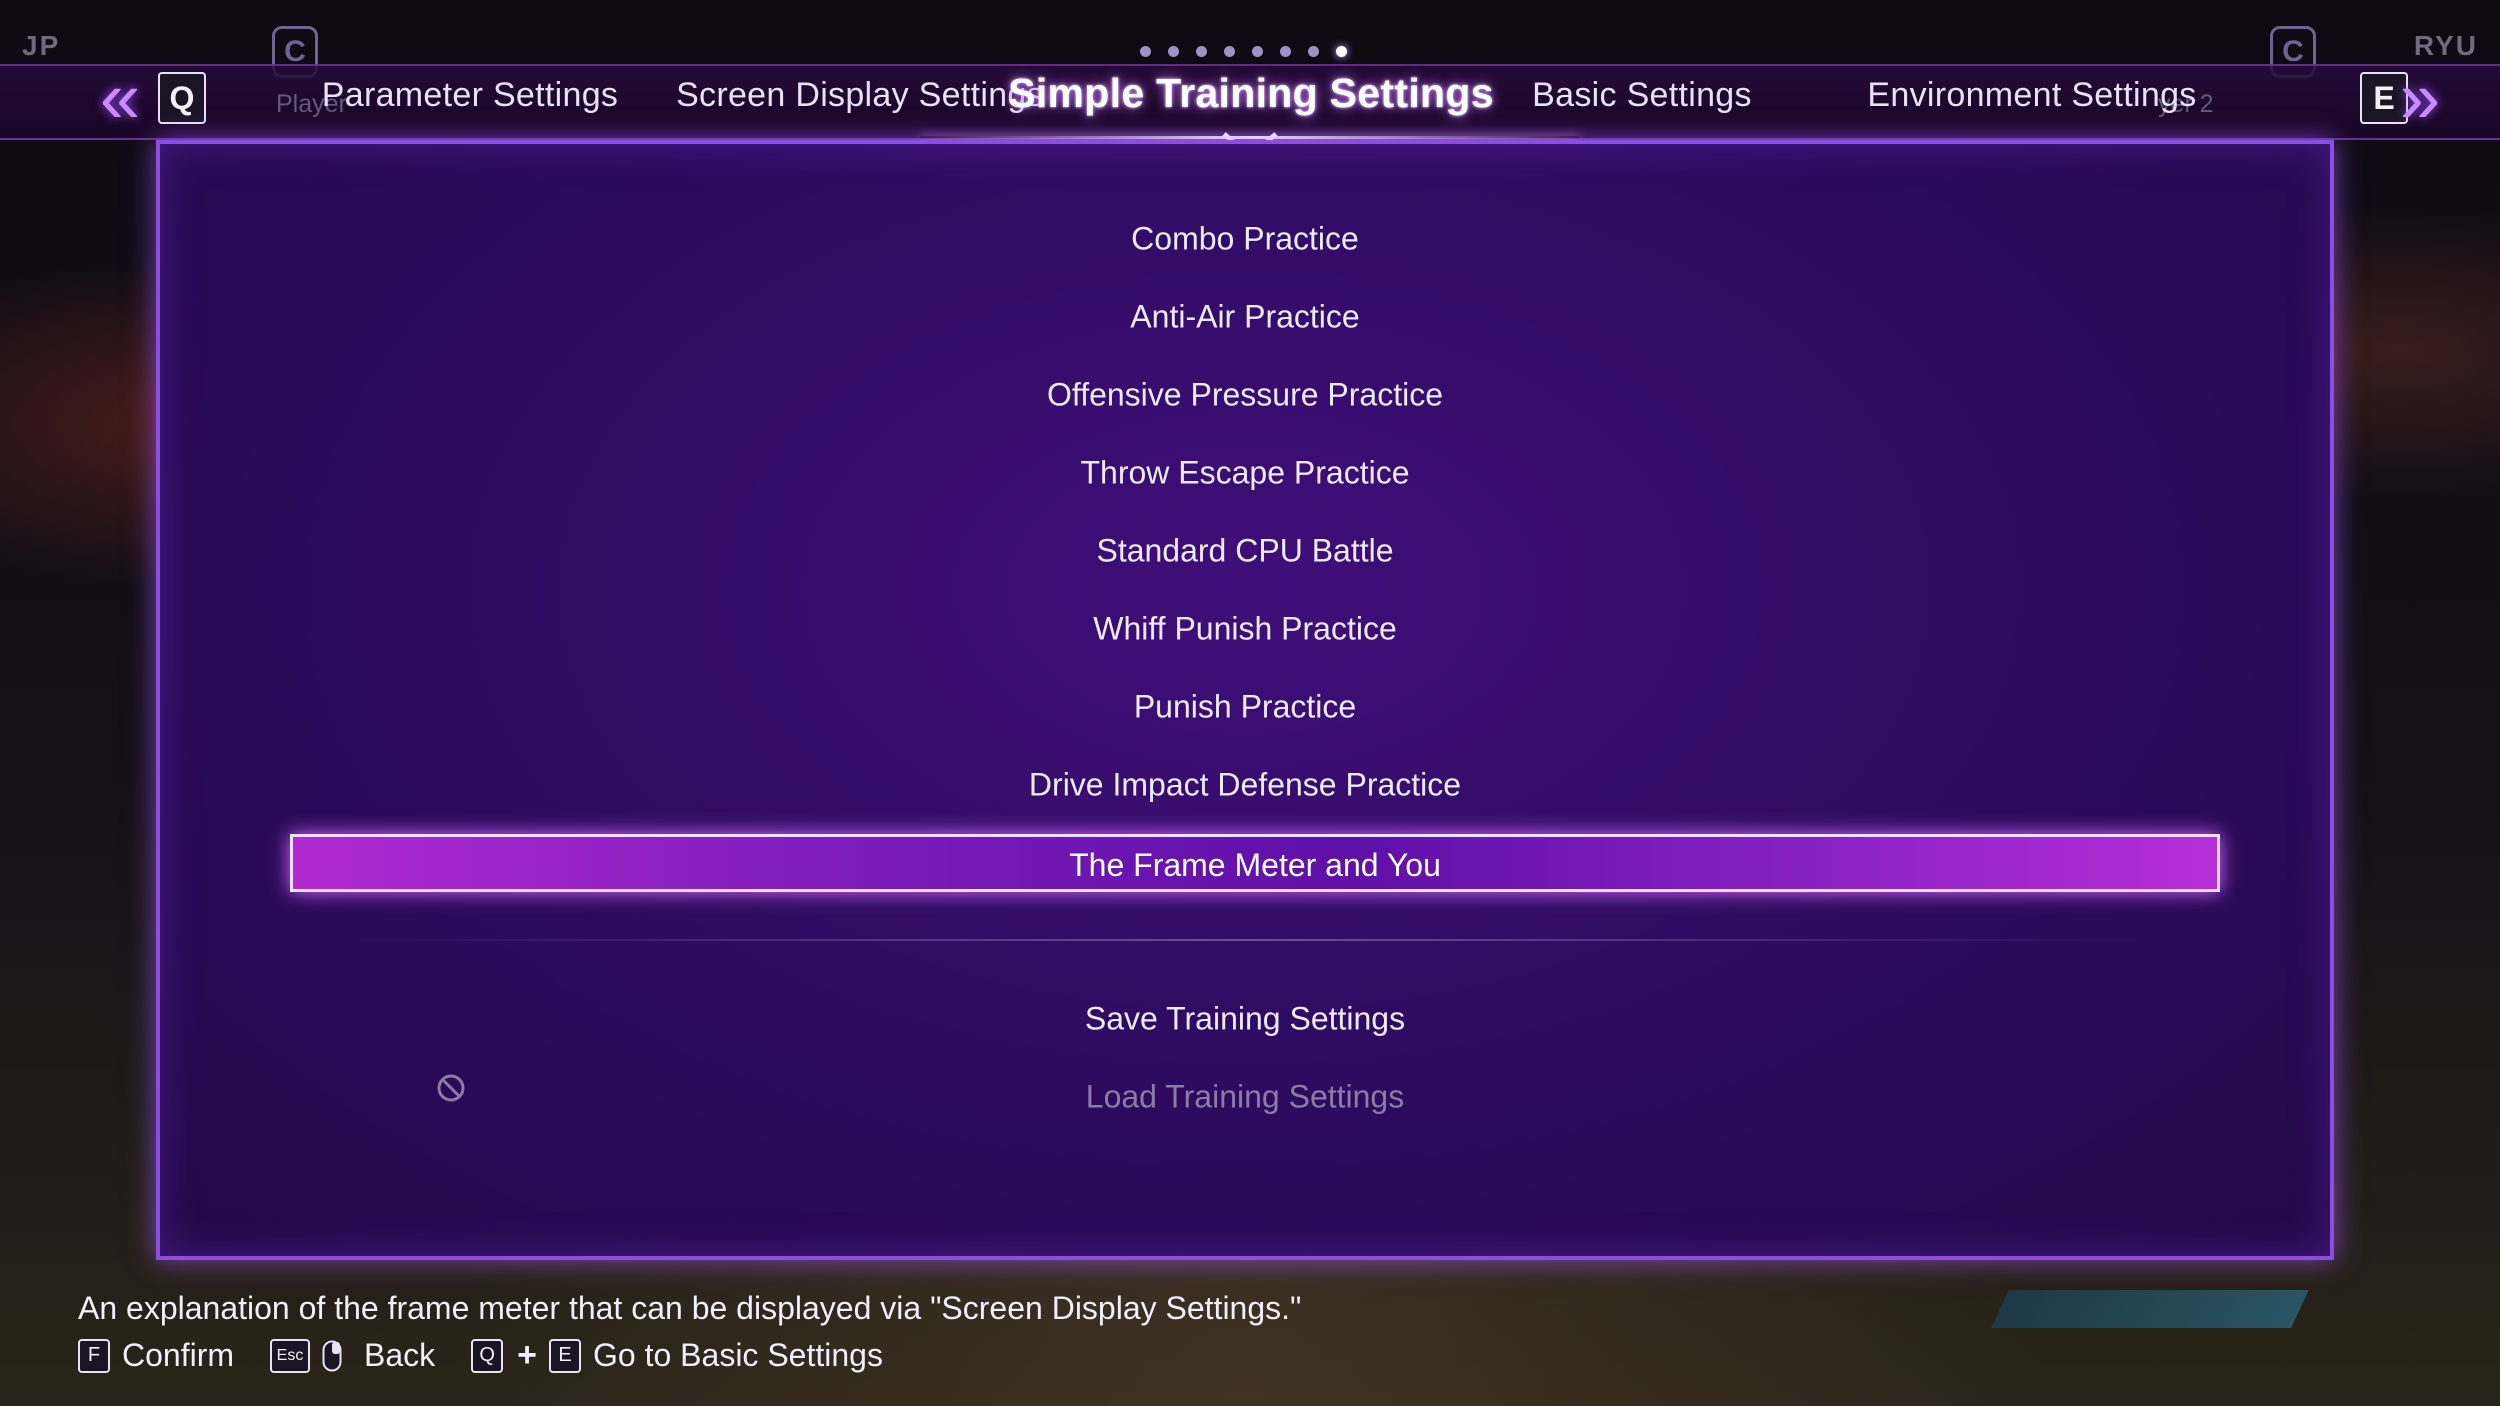  I want to click on back-hint: Back, so click(399, 1355).